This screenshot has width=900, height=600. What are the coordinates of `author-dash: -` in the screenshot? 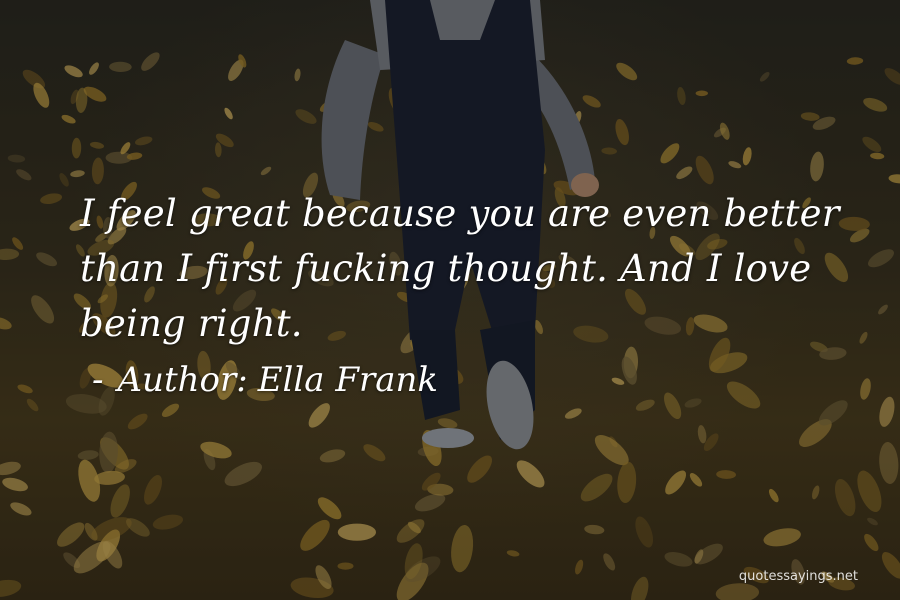 It's located at (98, 380).